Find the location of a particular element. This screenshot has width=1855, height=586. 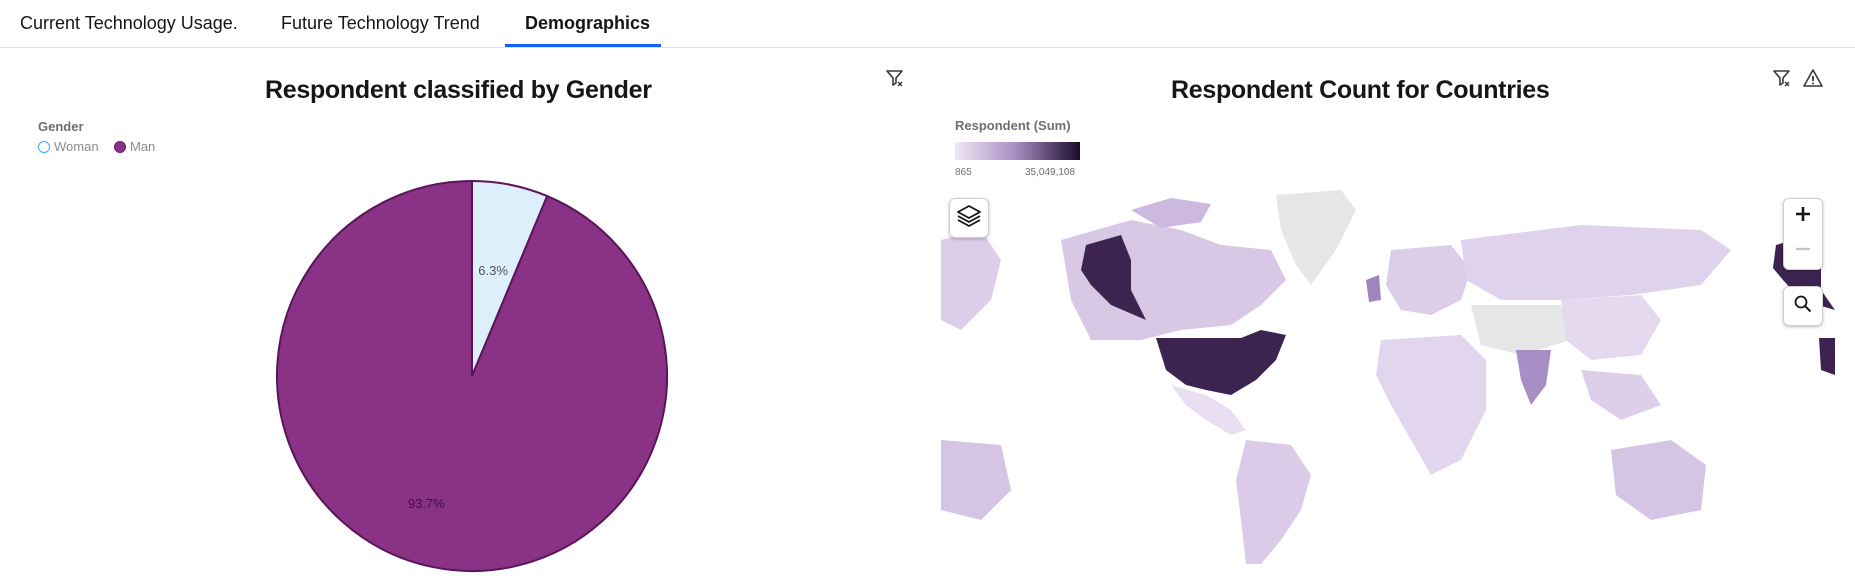

legend-label-man: Man is located at coordinates (143, 146).